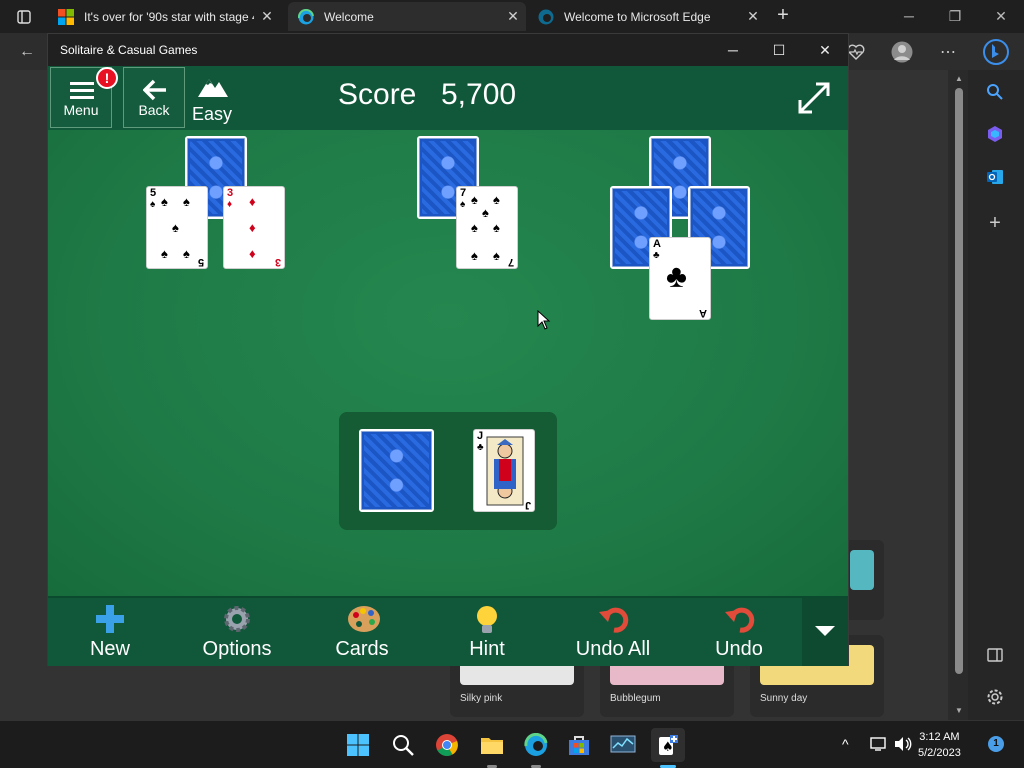 The height and width of the screenshot is (768, 1024). I want to click on undo-button: Undo, so click(739, 633).